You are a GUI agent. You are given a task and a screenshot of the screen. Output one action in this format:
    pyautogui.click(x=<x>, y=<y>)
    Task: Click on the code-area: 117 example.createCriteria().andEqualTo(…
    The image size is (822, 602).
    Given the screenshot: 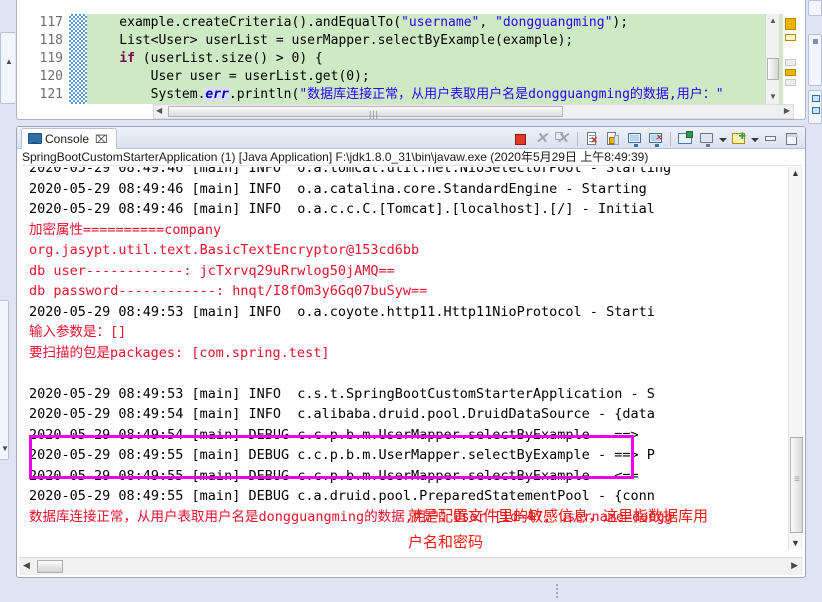 What is the action you would take?
    pyautogui.click(x=414, y=59)
    